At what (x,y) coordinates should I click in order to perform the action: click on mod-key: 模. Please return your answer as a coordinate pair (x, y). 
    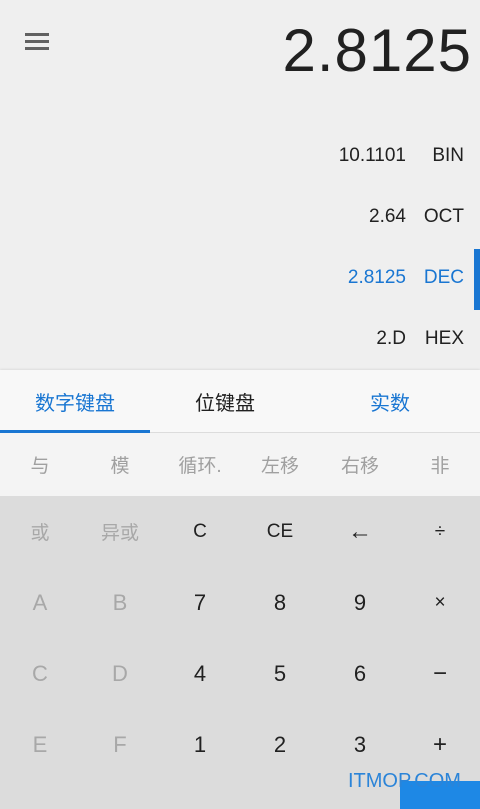
    Looking at the image, I should click on (120, 464).